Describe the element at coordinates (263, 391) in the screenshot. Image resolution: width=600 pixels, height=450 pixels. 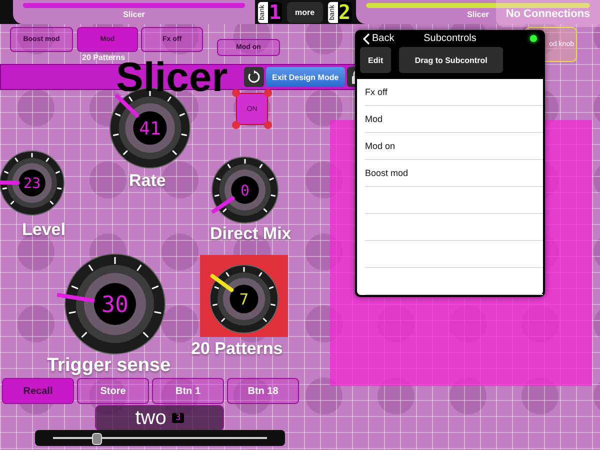
I see `pad-button: Btn 18` at that location.